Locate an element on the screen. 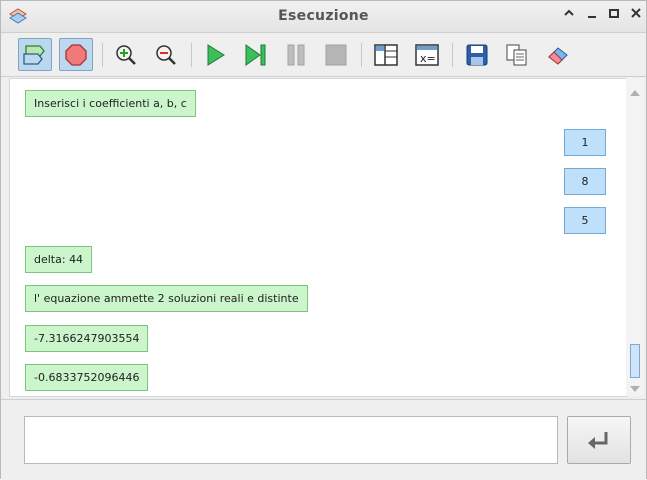 The width and height of the screenshot is (647, 480). run-button is located at coordinates (215, 54).